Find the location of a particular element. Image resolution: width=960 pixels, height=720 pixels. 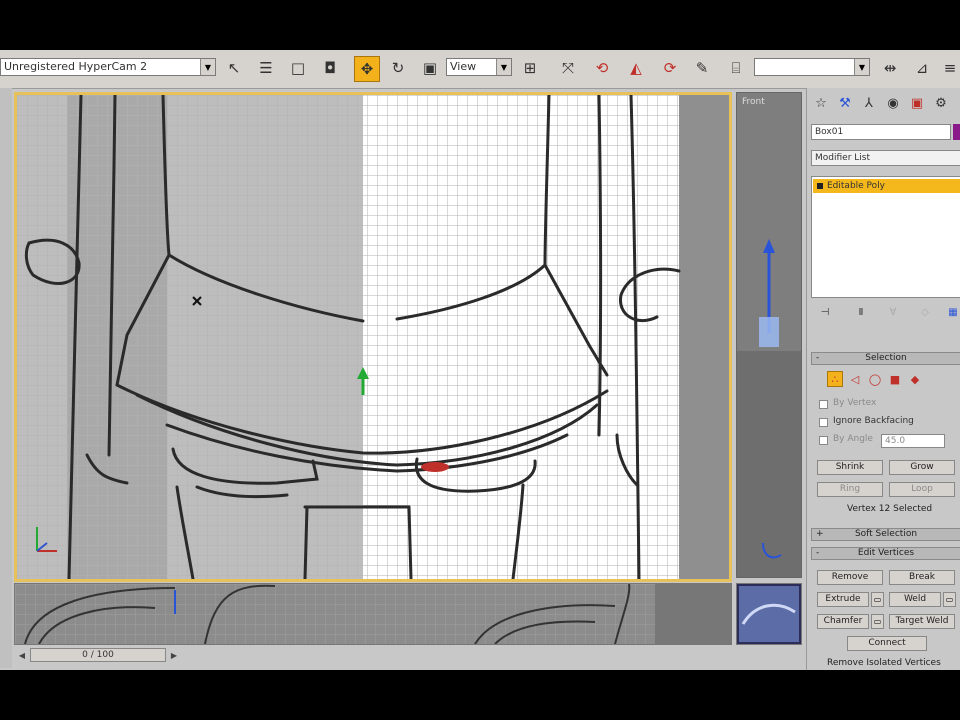

selection-rollout-header: - Selection is located at coordinates (885, 358).